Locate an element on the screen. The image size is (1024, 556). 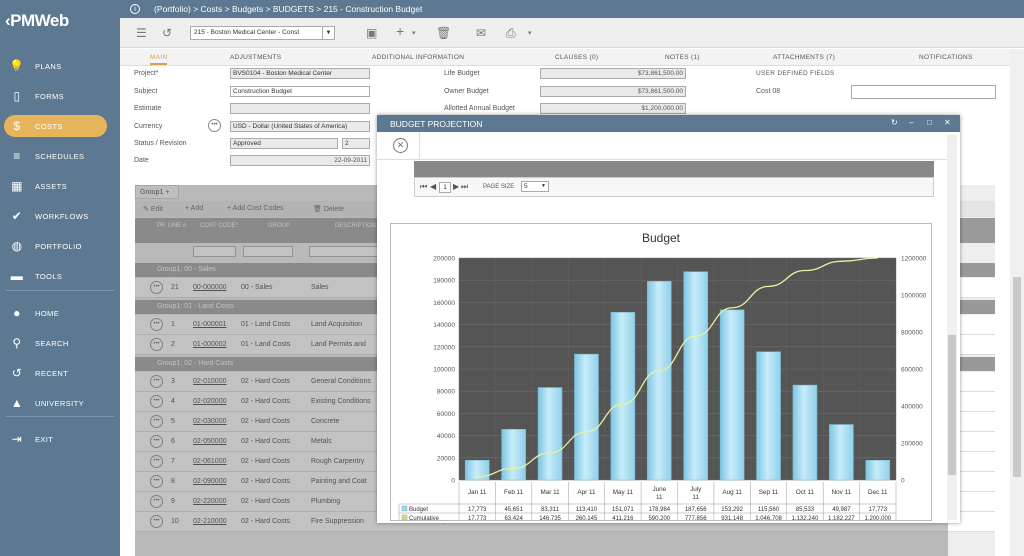
date-field: 22-09-2011 is located at coordinates (300, 160).